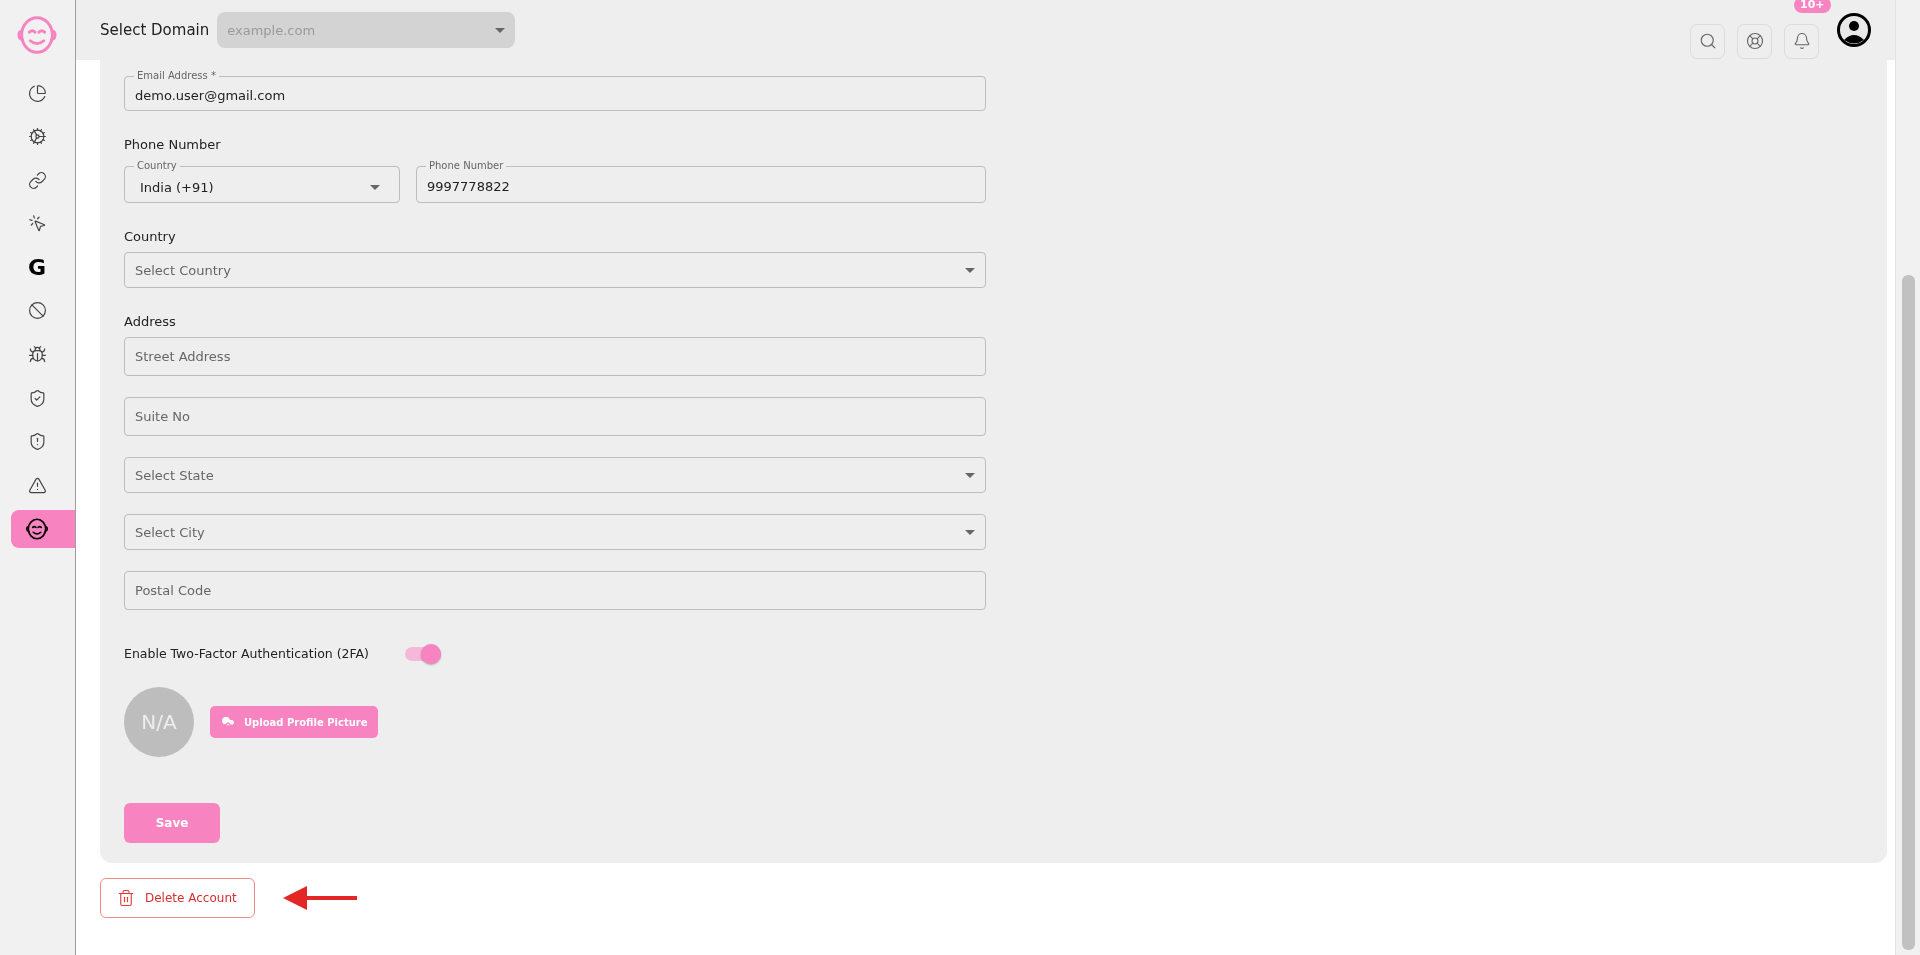  What do you see at coordinates (1812, 6) in the screenshot?
I see `notification-badge: 10+` at bounding box center [1812, 6].